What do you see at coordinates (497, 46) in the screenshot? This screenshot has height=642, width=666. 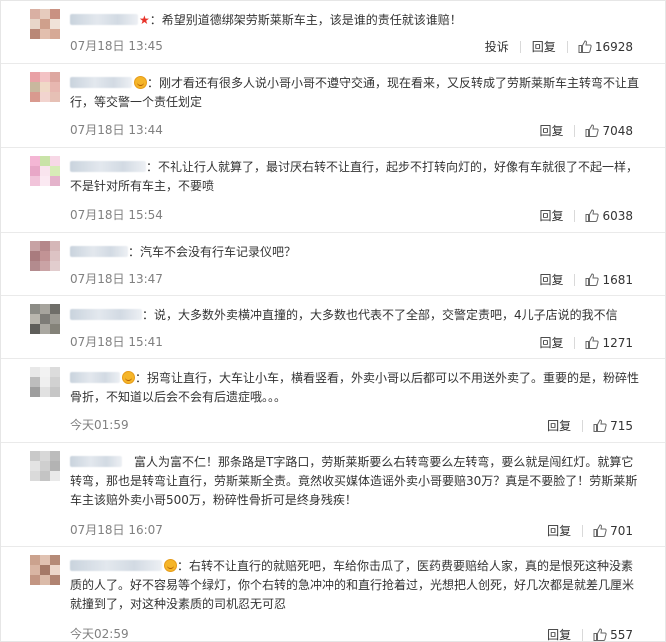 I see `report-button: 投诉` at bounding box center [497, 46].